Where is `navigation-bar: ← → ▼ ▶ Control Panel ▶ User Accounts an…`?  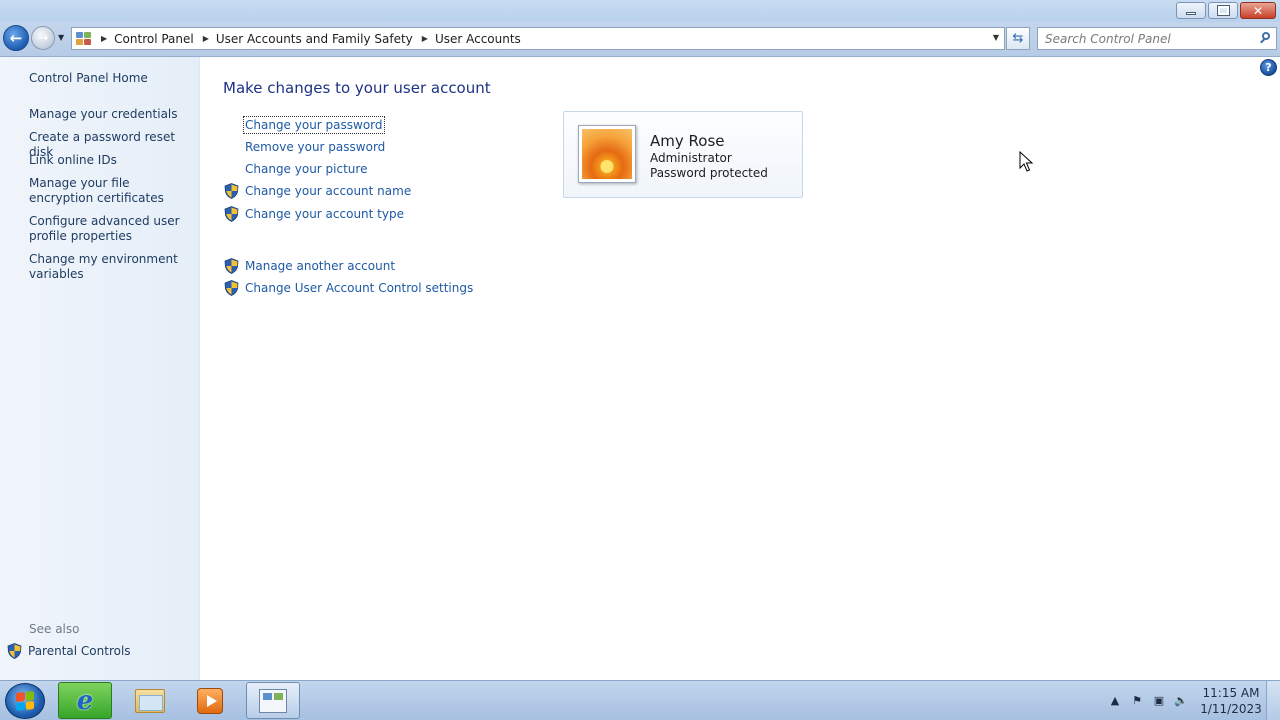
navigation-bar: ← → ▼ ▶ Control Panel ▶ User Accounts an… is located at coordinates (640, 39).